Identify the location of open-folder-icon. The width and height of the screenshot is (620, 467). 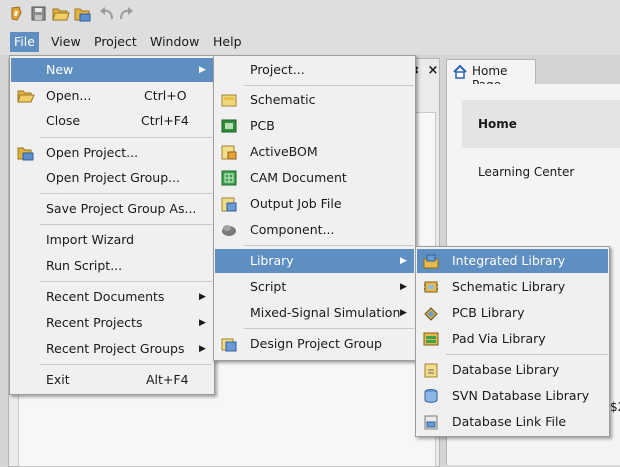
(61, 14).